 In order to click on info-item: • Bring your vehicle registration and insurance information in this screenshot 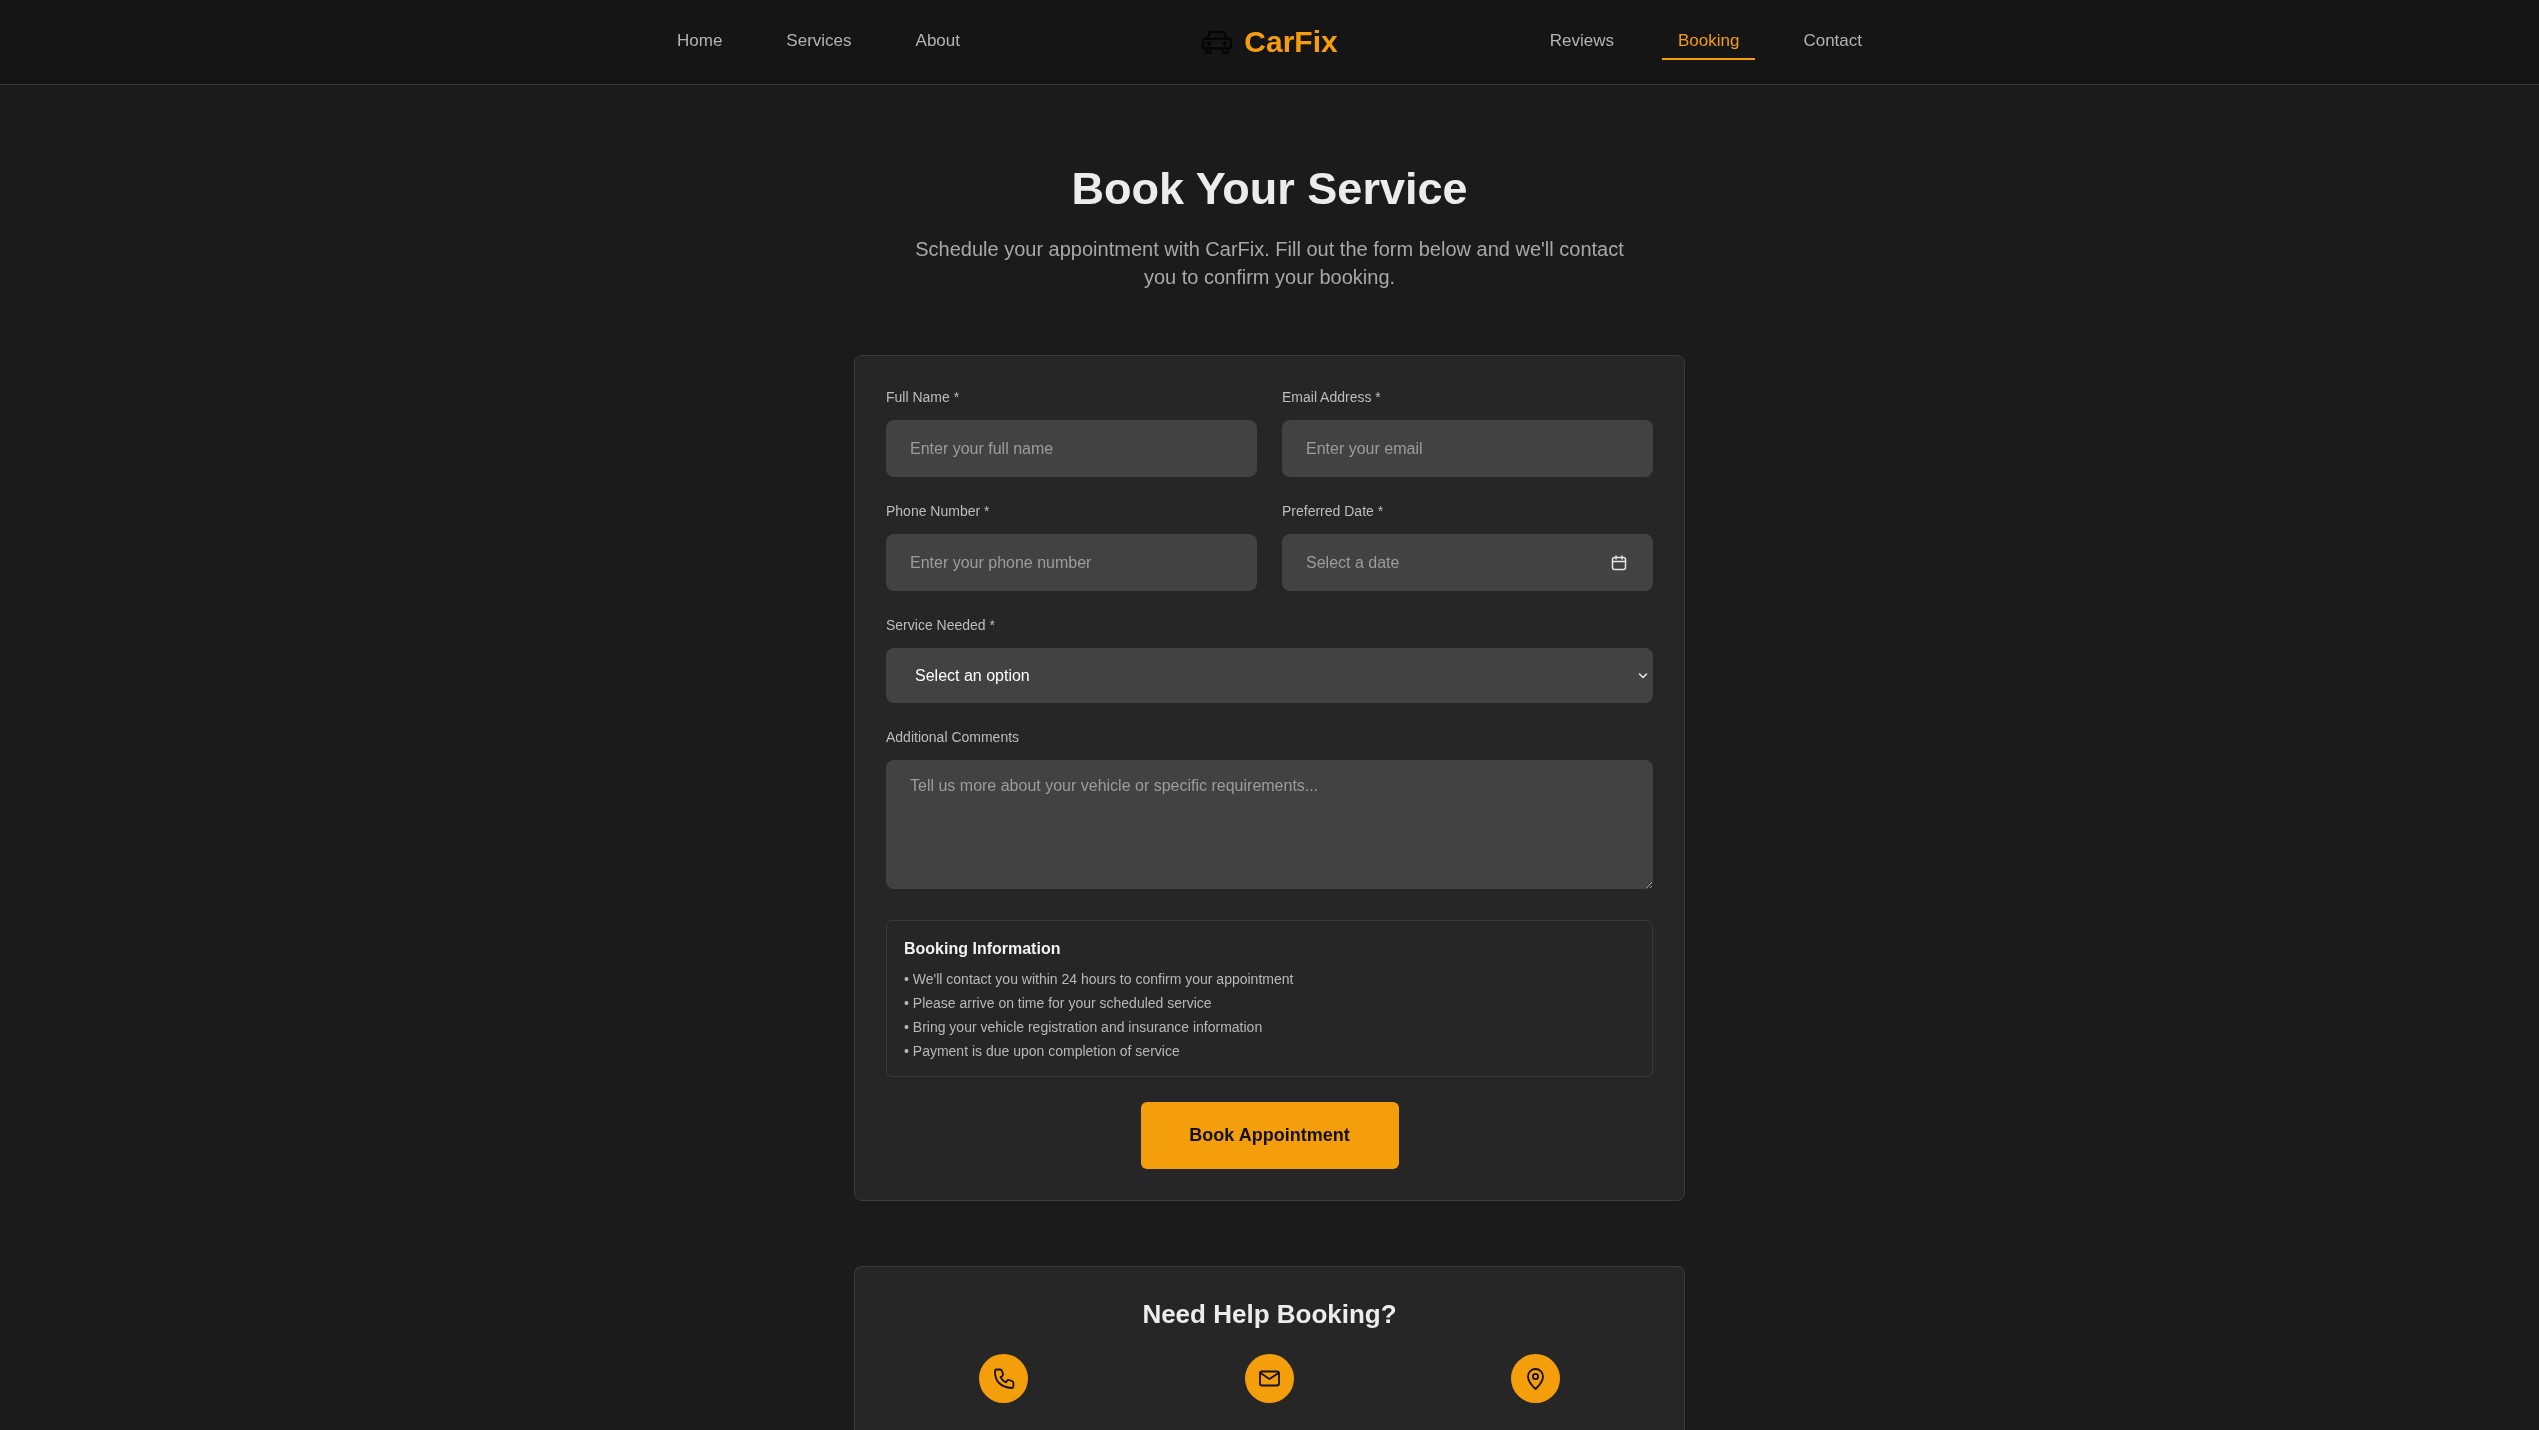, I will do `click(1084, 1027)`.